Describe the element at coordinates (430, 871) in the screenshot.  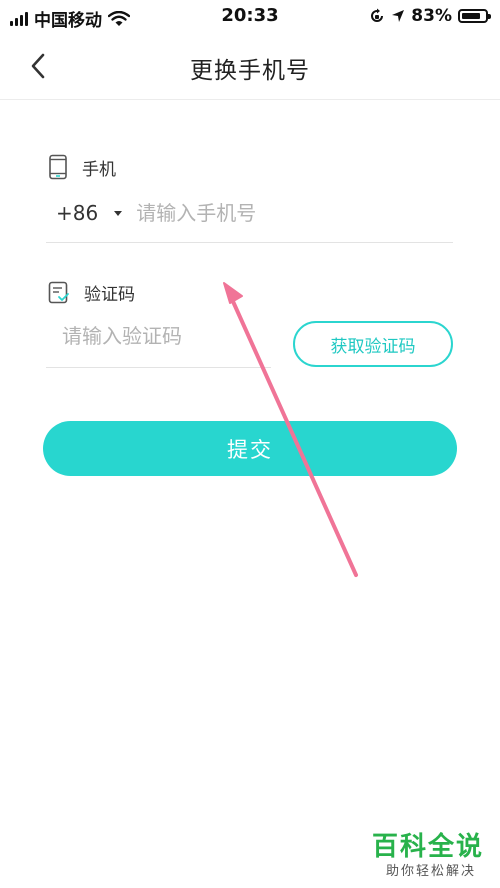
I see `watermark-subtitle: 助你轻松解决` at that location.